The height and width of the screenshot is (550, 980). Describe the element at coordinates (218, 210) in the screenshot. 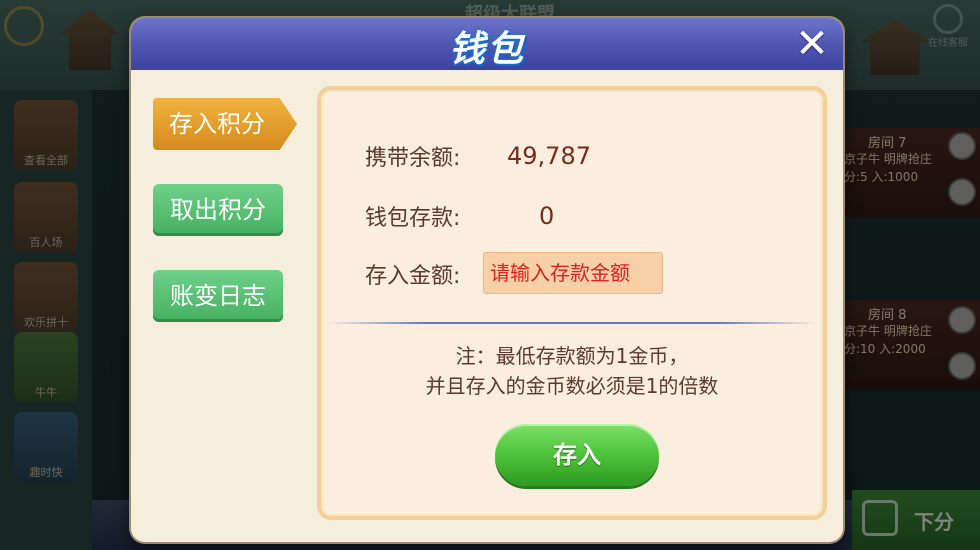

I see `tab-withdraw-points: 取出积分` at that location.